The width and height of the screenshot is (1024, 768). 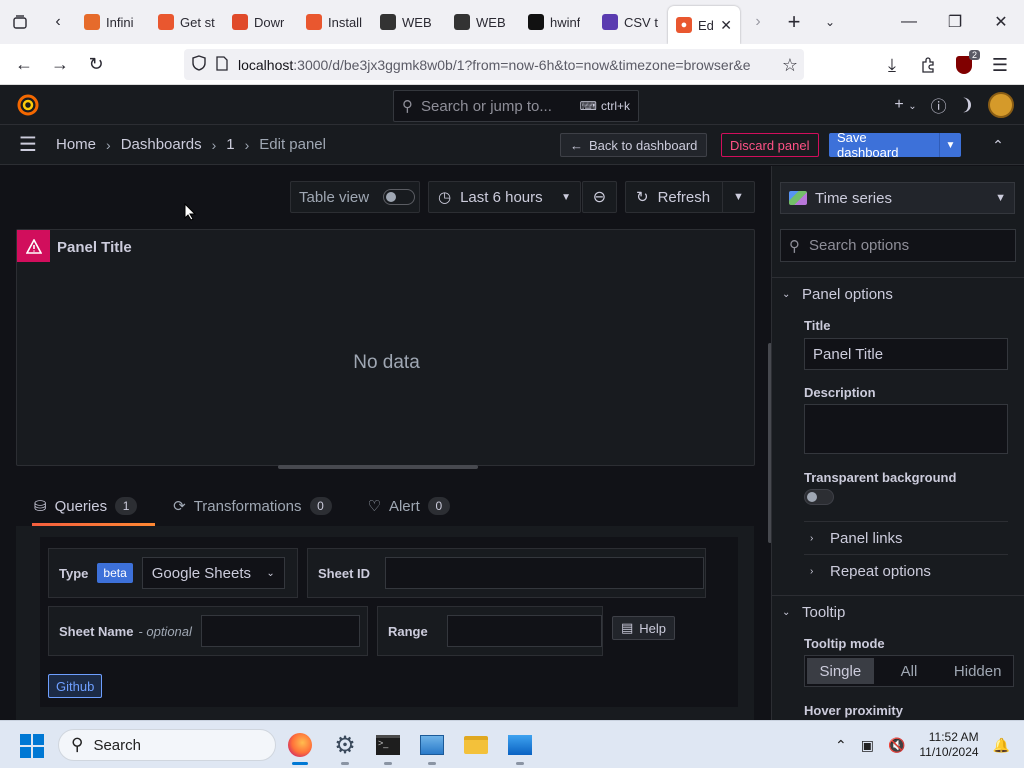 I want to click on grafana-search: ⚲ Search or jump to... ⌨ ctrl+k, so click(x=516, y=106).